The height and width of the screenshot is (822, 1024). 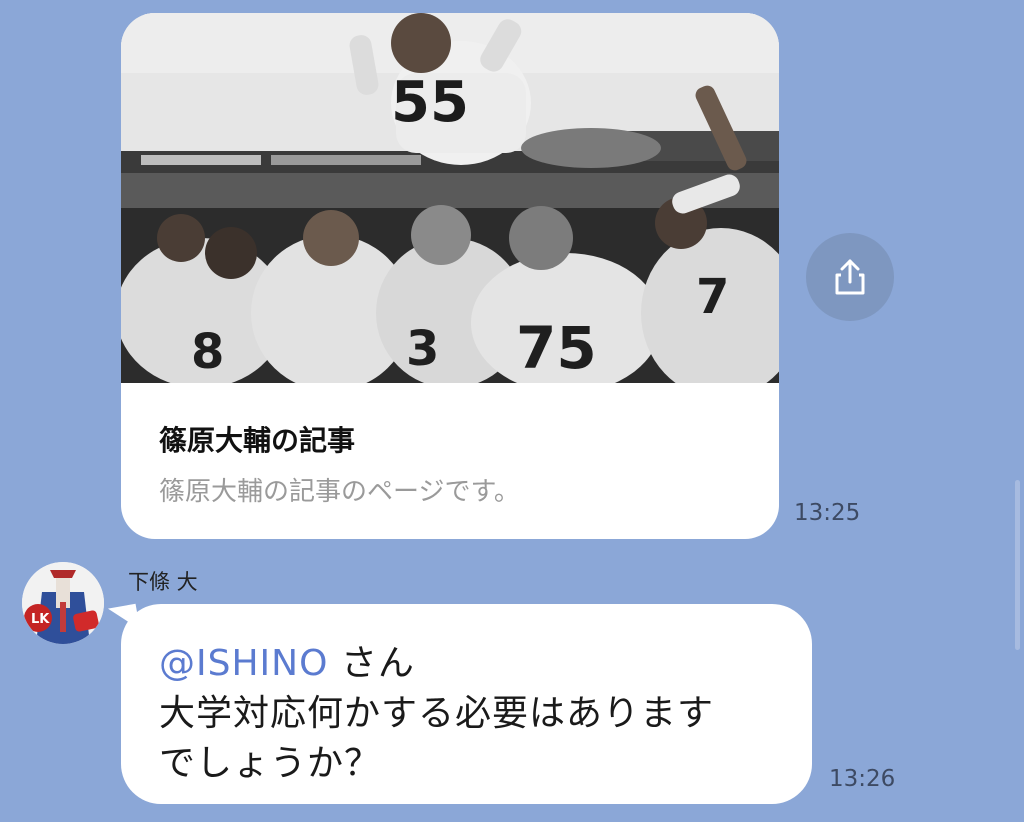 I want to click on message-line-3: でしょうか？, so click(x=270, y=763).